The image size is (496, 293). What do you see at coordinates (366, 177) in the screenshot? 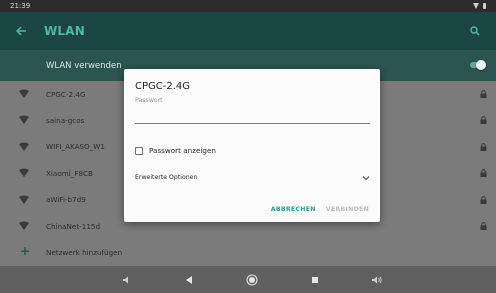
I see `chevron-down-icon` at bounding box center [366, 177].